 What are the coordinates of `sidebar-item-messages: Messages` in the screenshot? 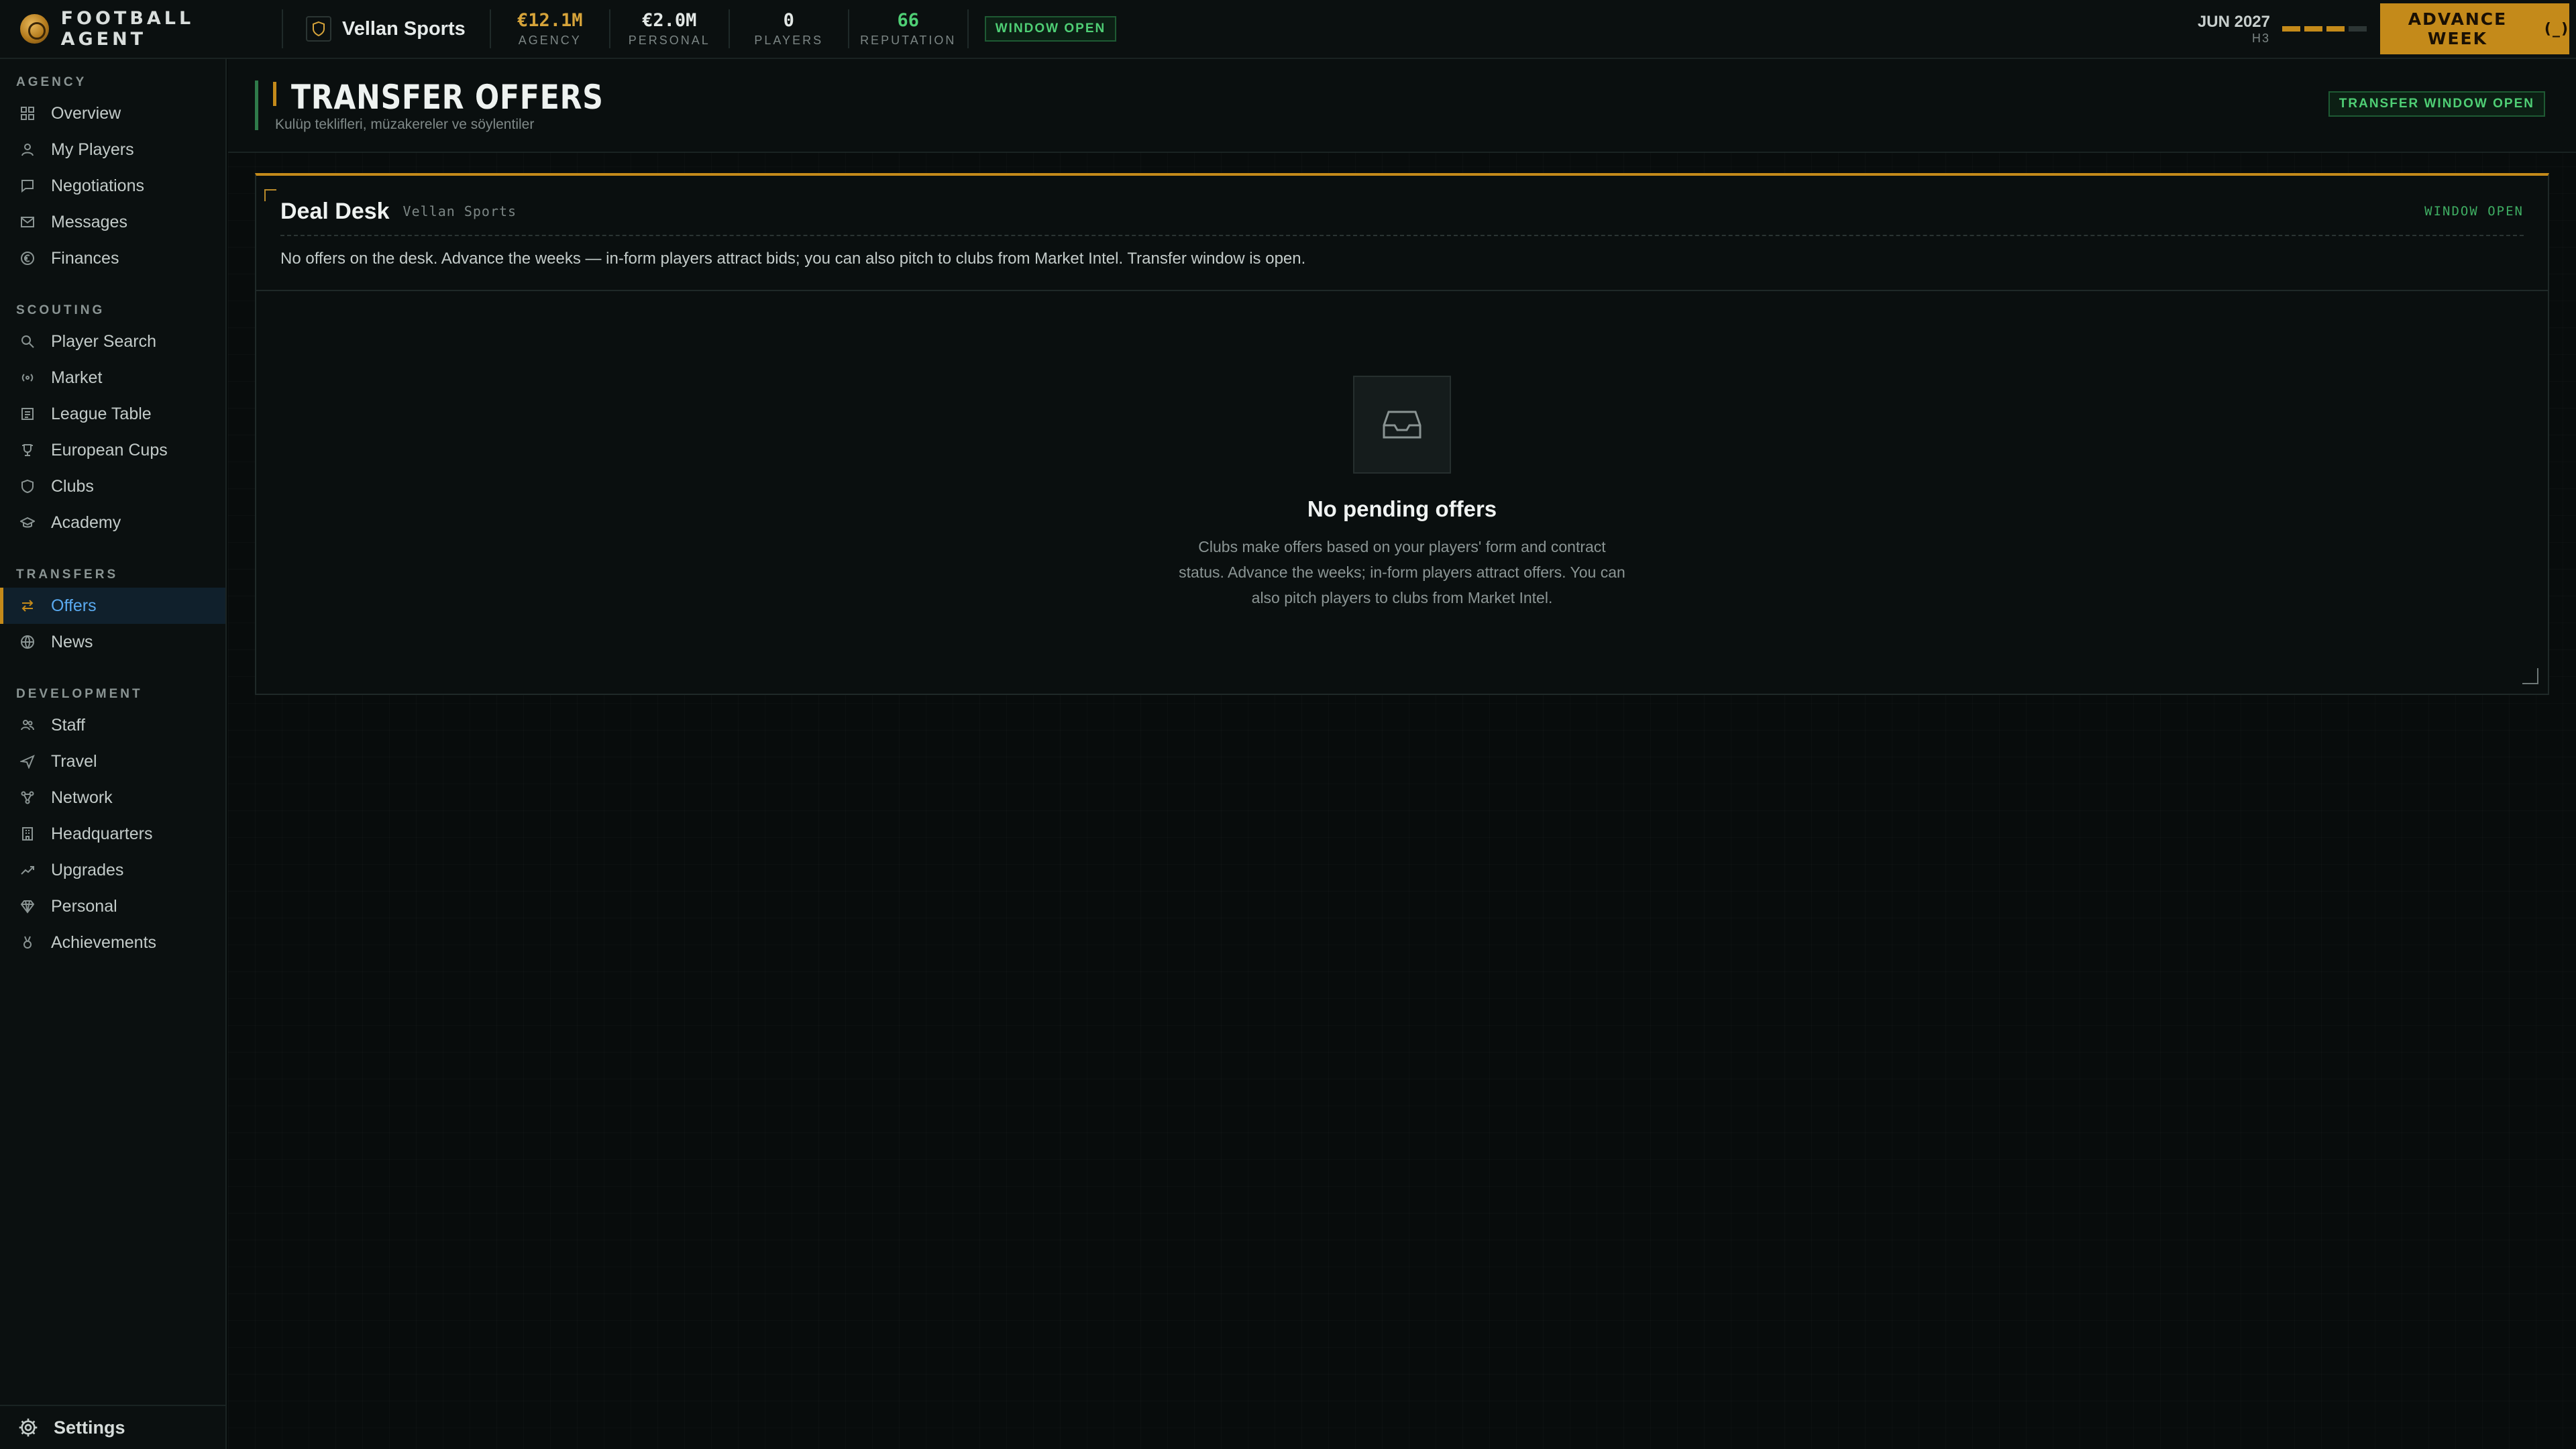 It's located at (112, 222).